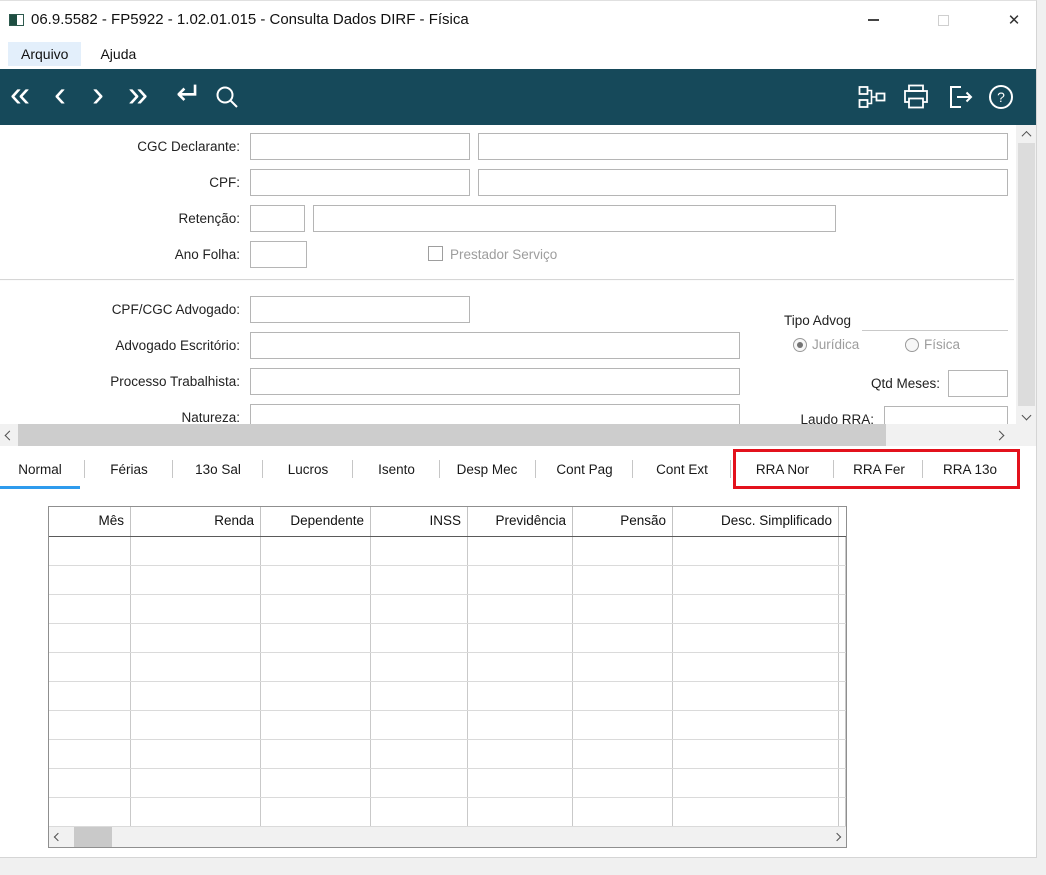 This screenshot has width=1046, height=875. What do you see at coordinates (756, 521) in the screenshot?
I see `column-header-desc-simplificado: Desc. Simplificado` at bounding box center [756, 521].